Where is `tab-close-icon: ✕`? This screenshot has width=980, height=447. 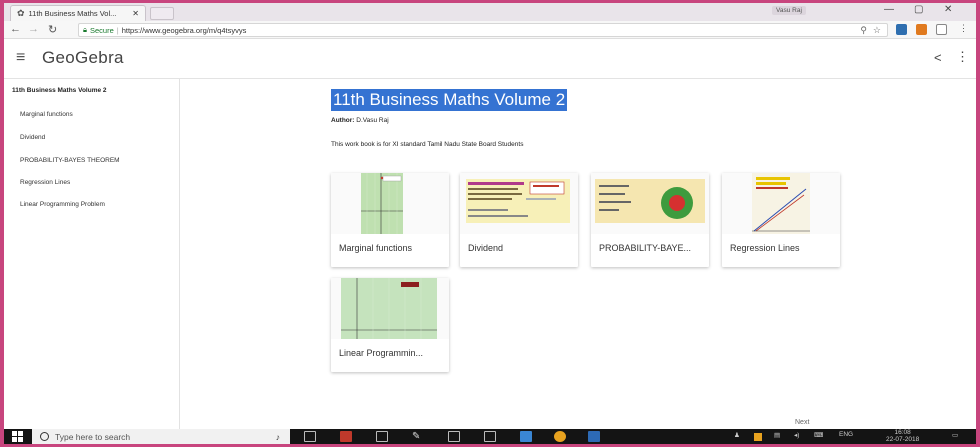 tab-close-icon: ✕ is located at coordinates (135, 13).